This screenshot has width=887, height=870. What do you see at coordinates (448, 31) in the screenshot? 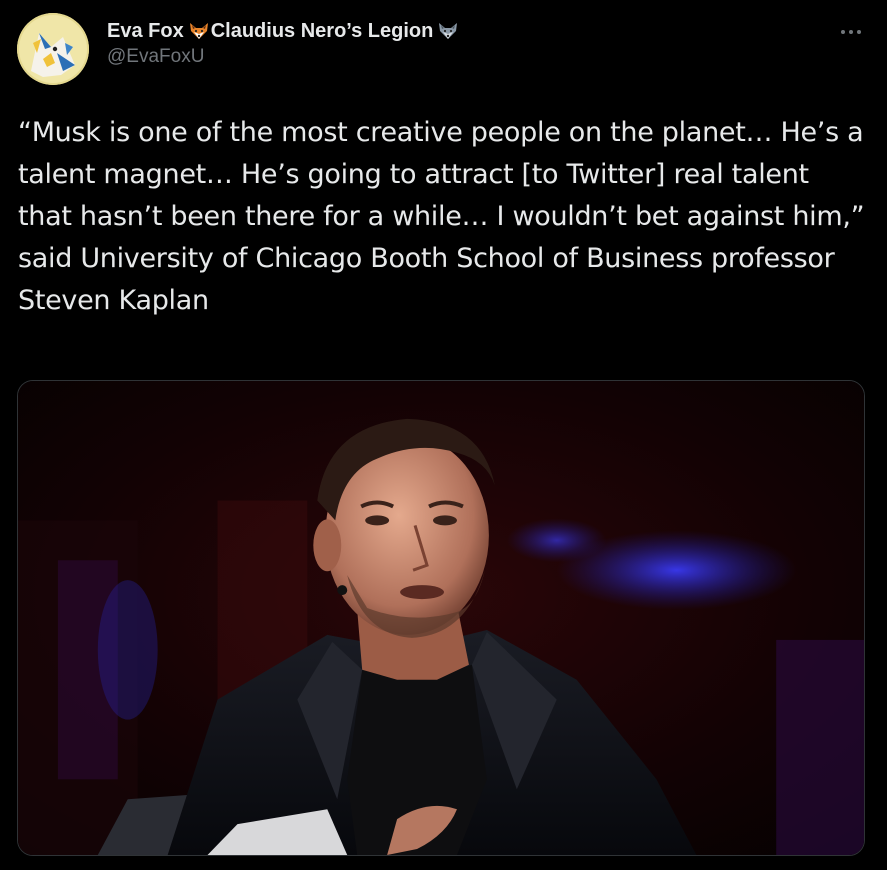
I see `wolf-face-icon` at bounding box center [448, 31].